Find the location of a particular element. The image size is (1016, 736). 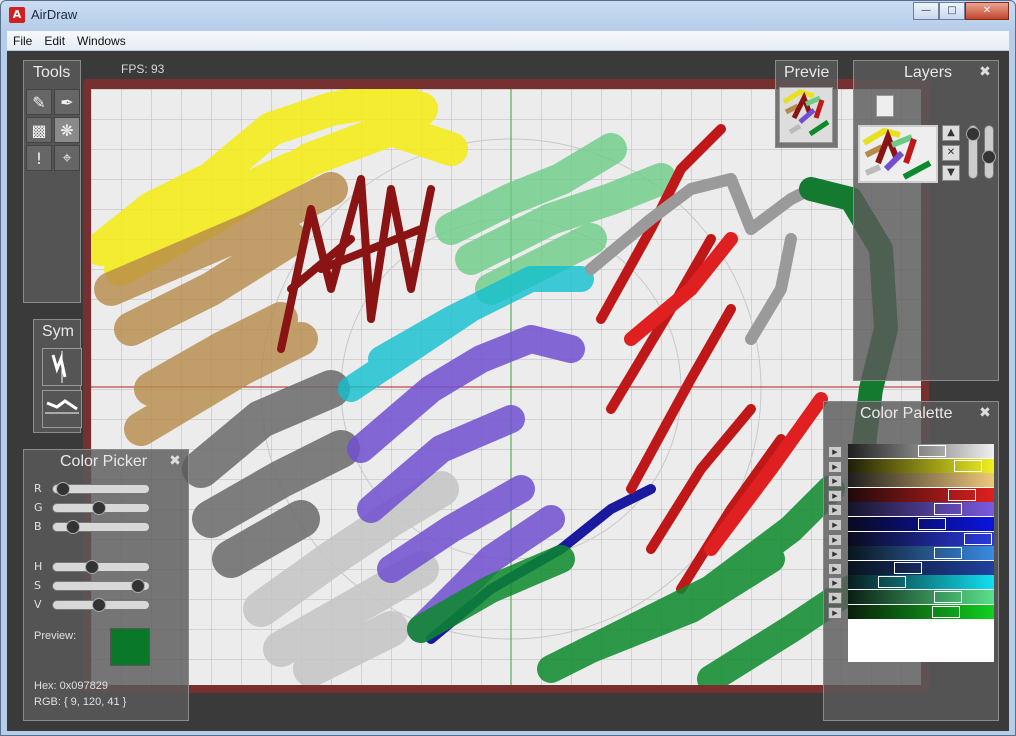

horizontal-symmetry-icon is located at coordinates (62, 409).